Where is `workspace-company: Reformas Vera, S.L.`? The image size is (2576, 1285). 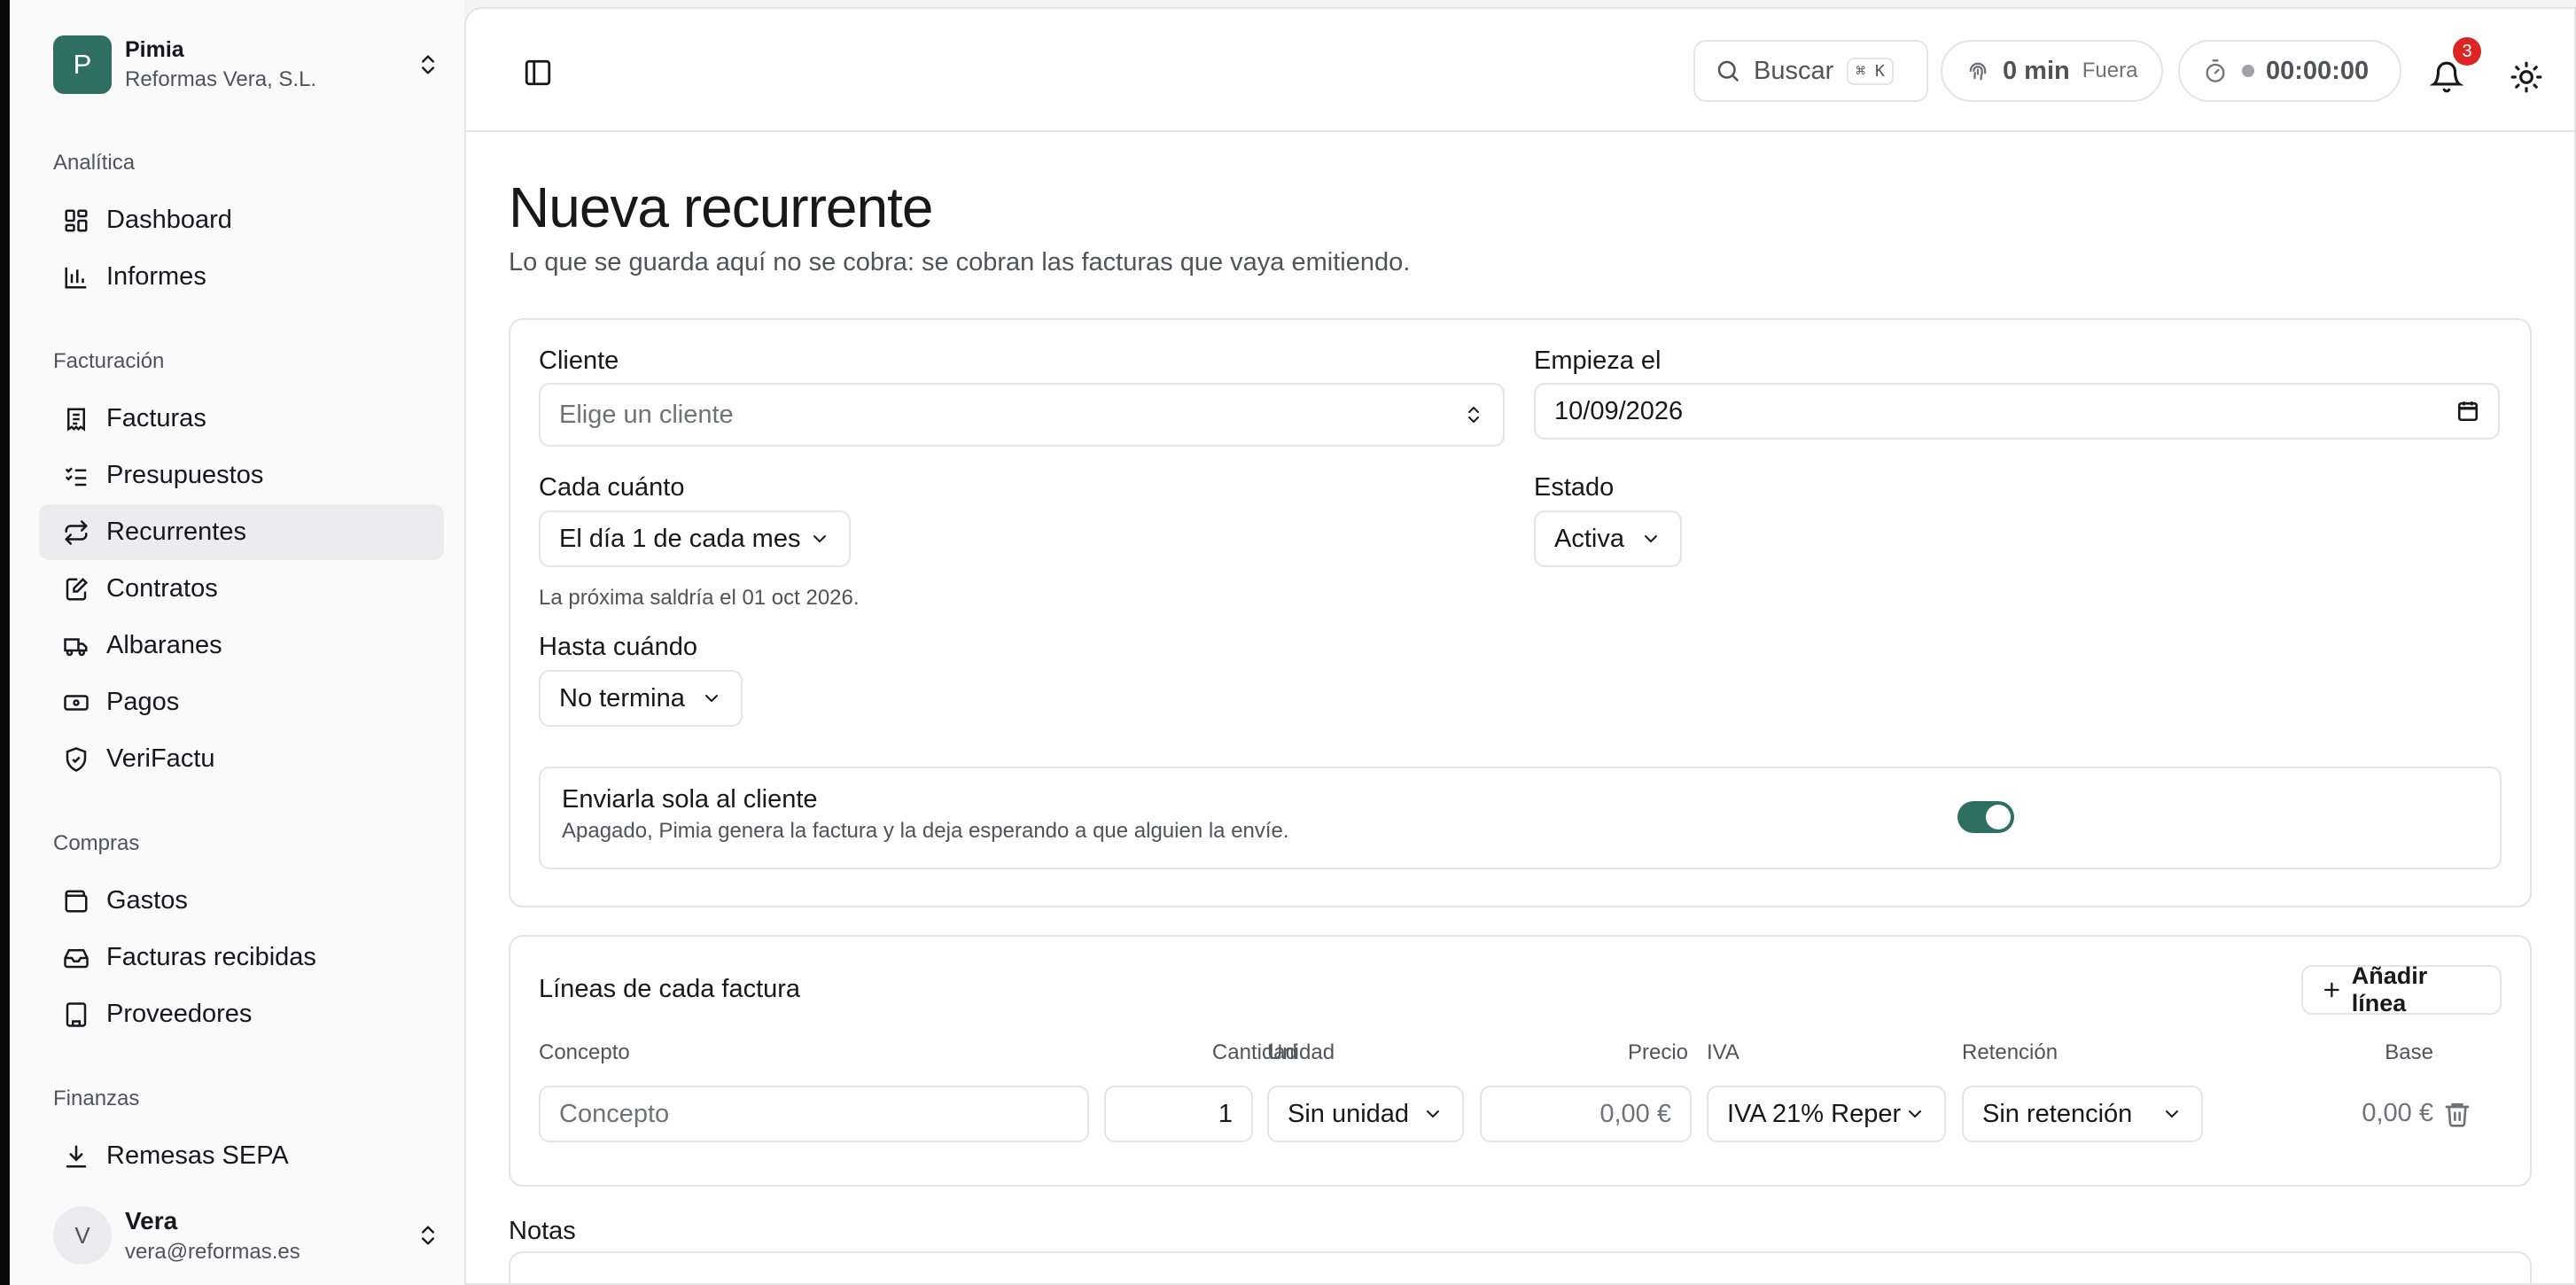
workspace-company: Reformas Vera, S.L. is located at coordinates (221, 79).